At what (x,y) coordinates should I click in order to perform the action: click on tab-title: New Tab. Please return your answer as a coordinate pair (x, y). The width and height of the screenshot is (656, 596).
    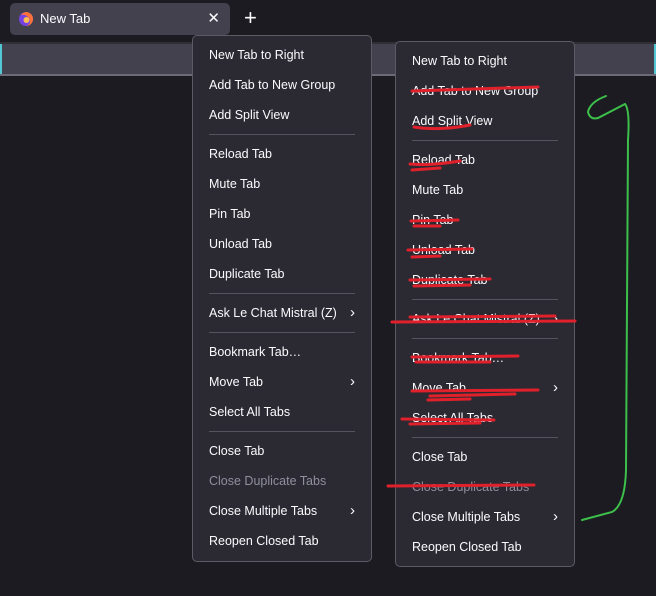
    Looking at the image, I should click on (65, 18).